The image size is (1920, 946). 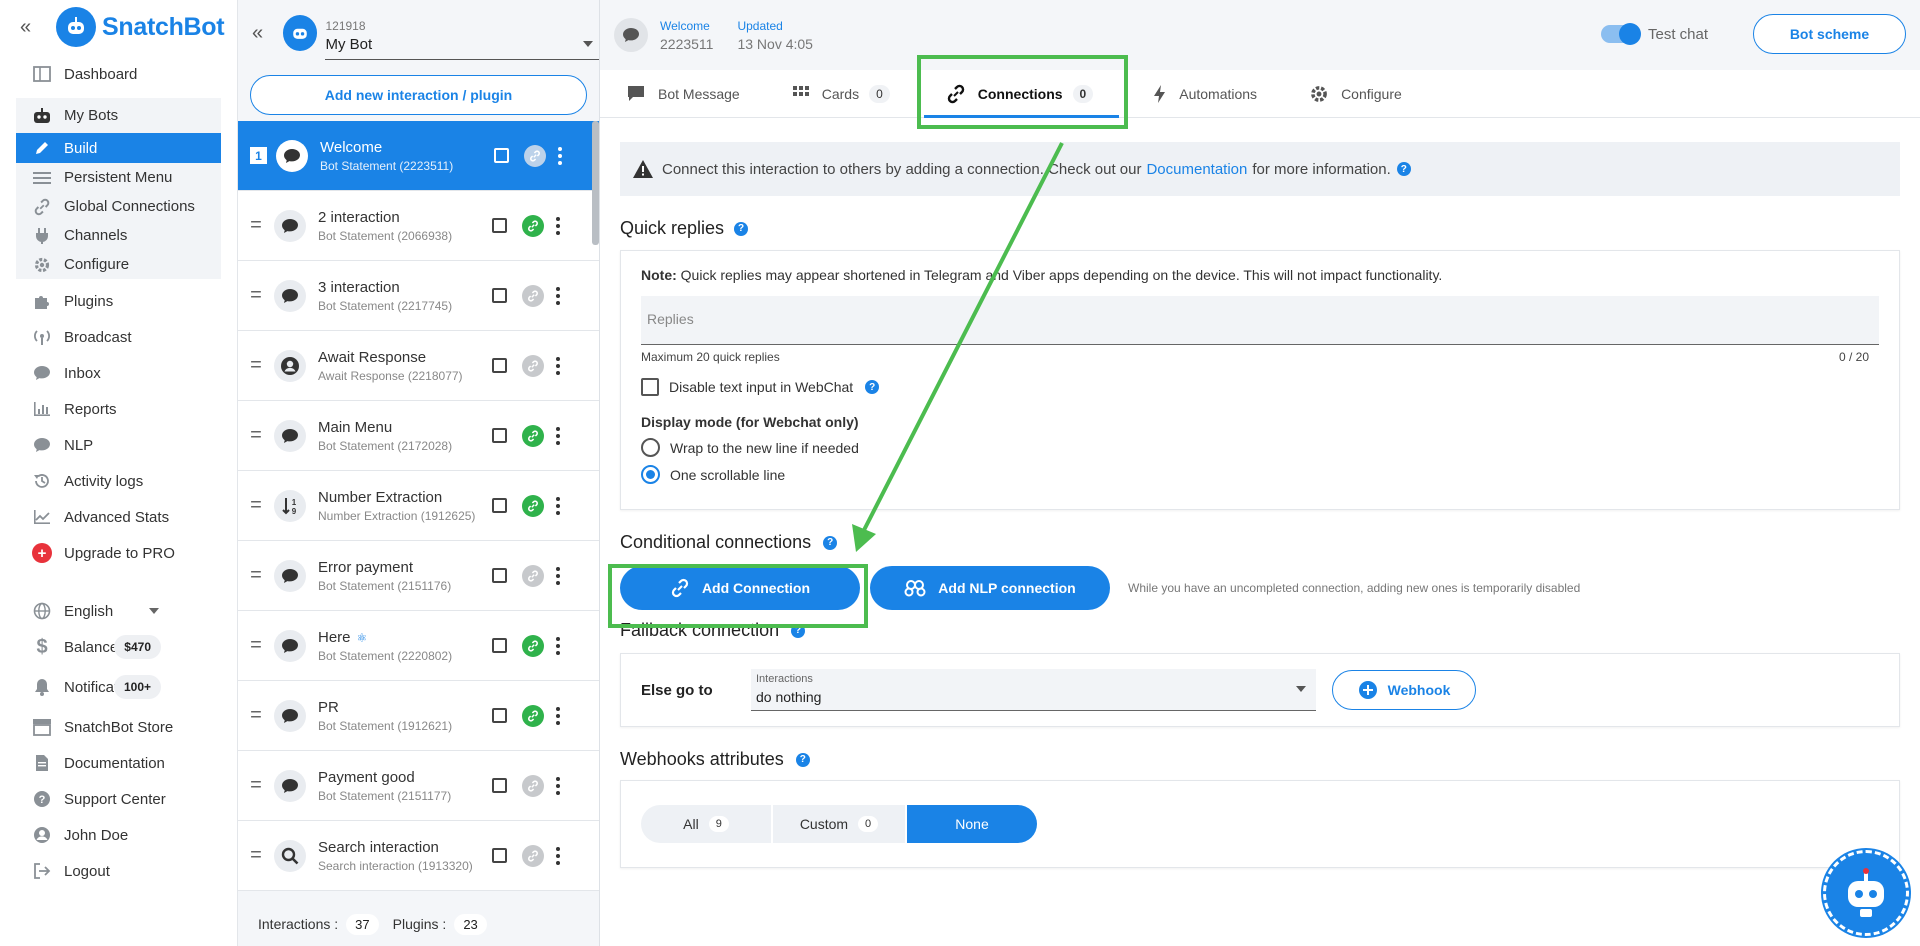 What do you see at coordinates (1866, 893) in the screenshot?
I see `chat-widget-launcher` at bounding box center [1866, 893].